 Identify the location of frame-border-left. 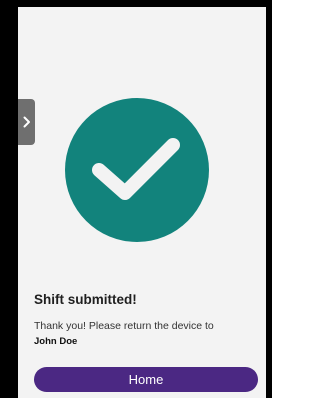
(9, 199).